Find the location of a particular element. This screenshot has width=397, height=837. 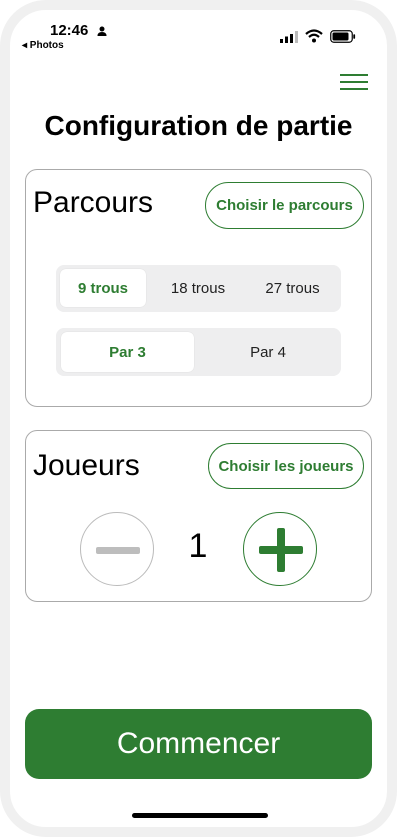

course-card-title: Parcours is located at coordinates (93, 202).